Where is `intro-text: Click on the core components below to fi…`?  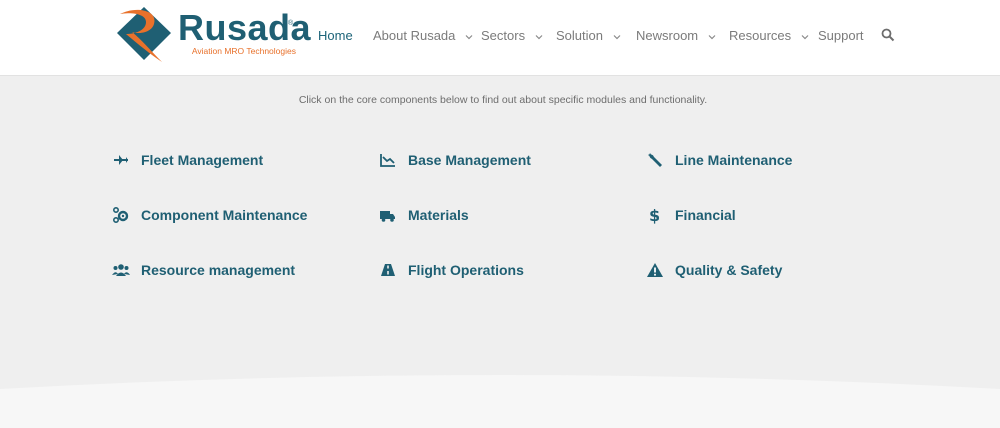 intro-text: Click on the core components below to fi… is located at coordinates (503, 100).